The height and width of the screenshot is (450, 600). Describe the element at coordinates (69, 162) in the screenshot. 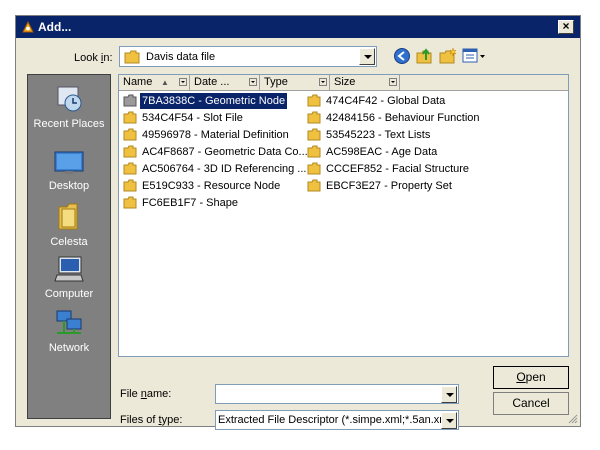

I see `desktop-icon` at that location.